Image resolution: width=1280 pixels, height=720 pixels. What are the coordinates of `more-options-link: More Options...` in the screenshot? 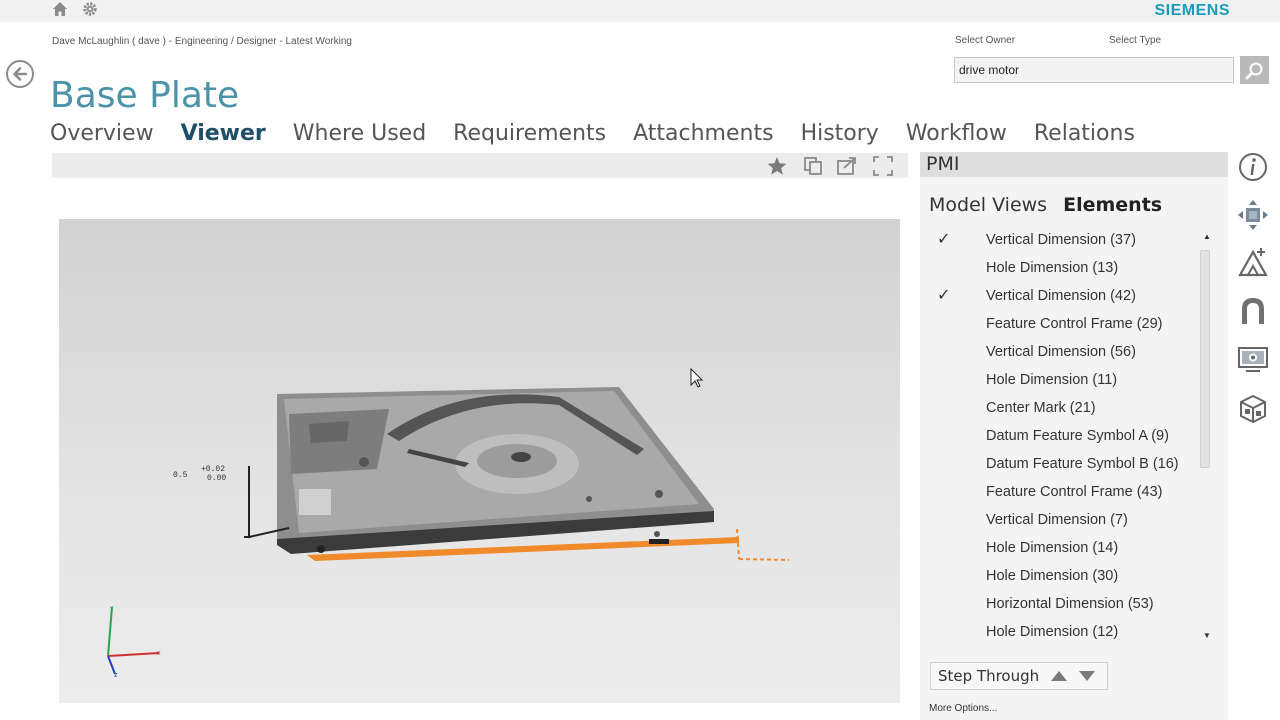 It's located at (963, 708).